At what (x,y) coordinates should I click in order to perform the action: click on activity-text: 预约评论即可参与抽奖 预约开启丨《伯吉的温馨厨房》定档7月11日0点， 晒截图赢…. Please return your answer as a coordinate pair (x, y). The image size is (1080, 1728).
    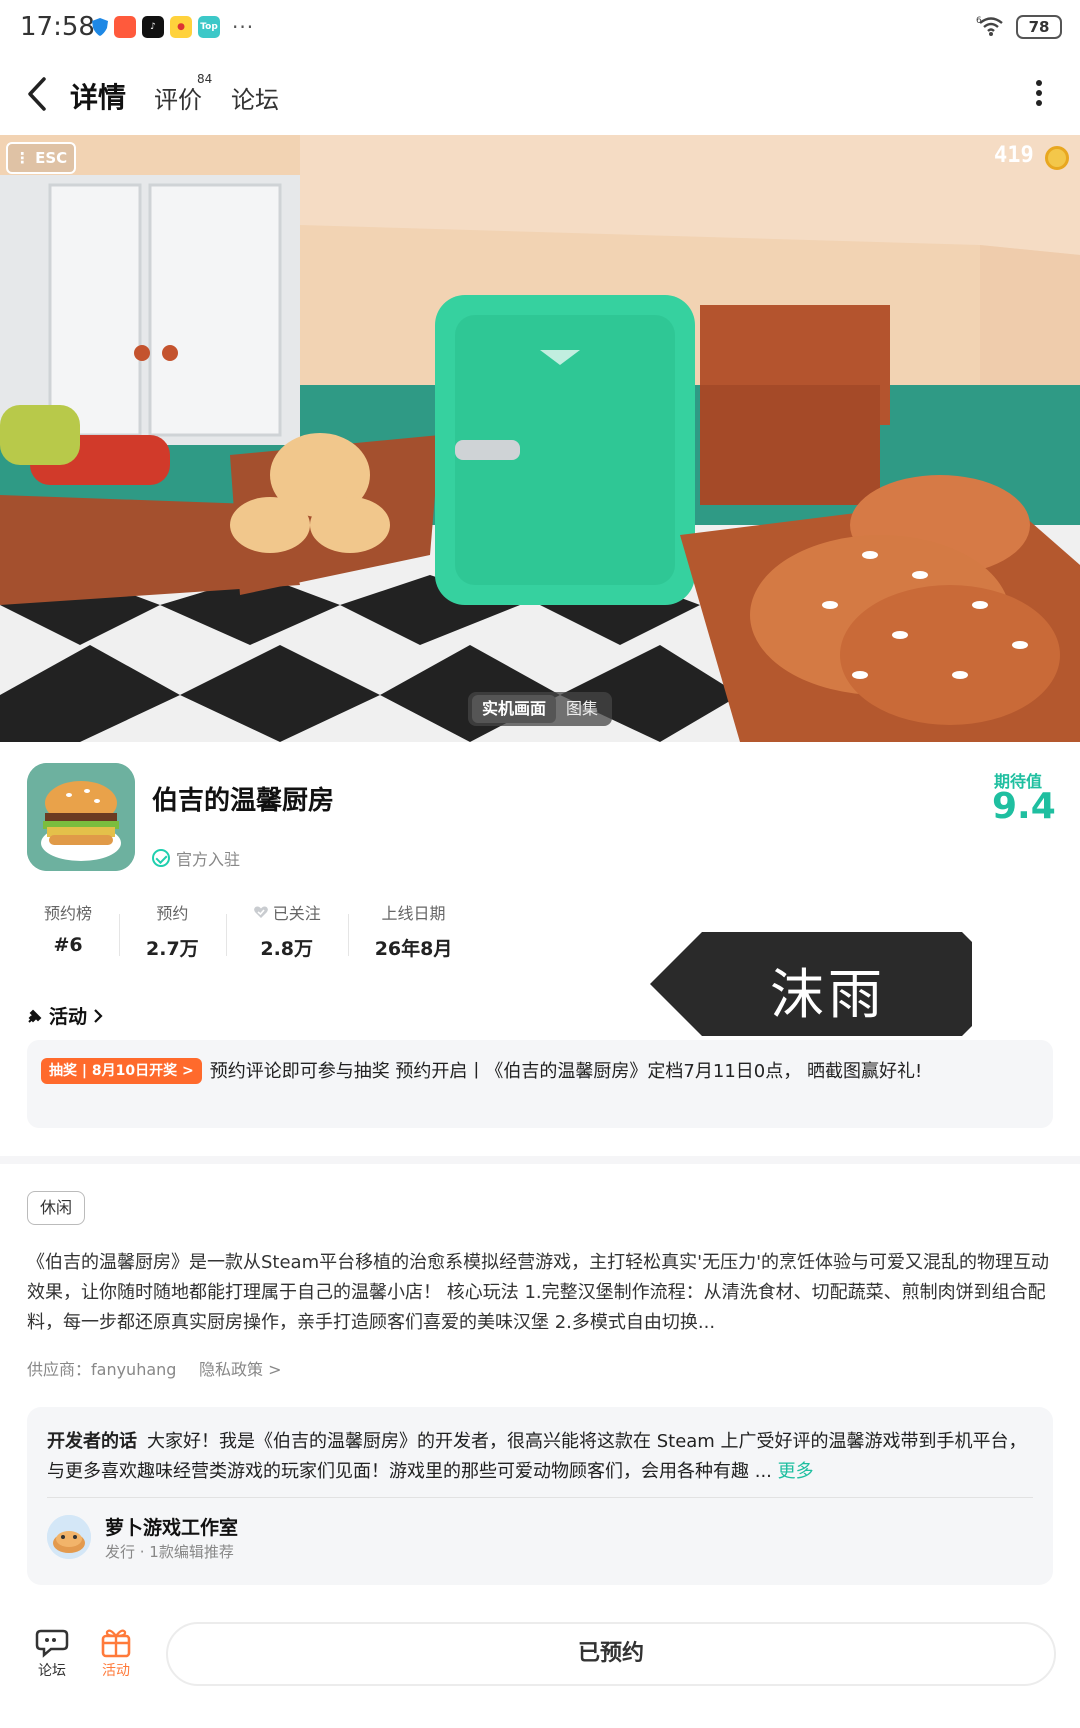
    Looking at the image, I should click on (566, 1071).